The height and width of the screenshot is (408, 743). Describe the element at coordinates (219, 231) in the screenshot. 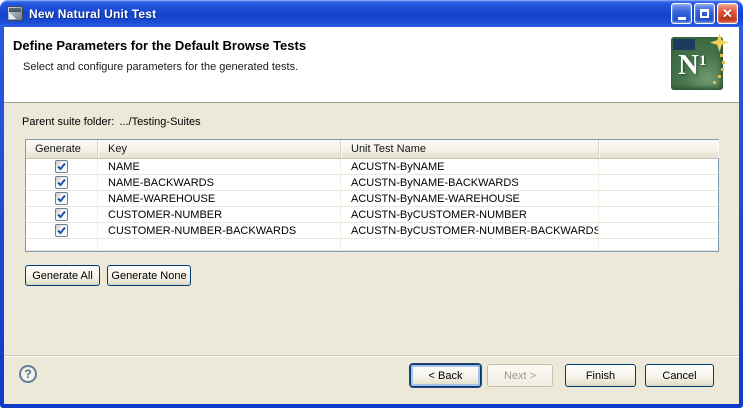

I see `key-cell: CUSTOMER-NUMBER-BACKWARDS` at that location.